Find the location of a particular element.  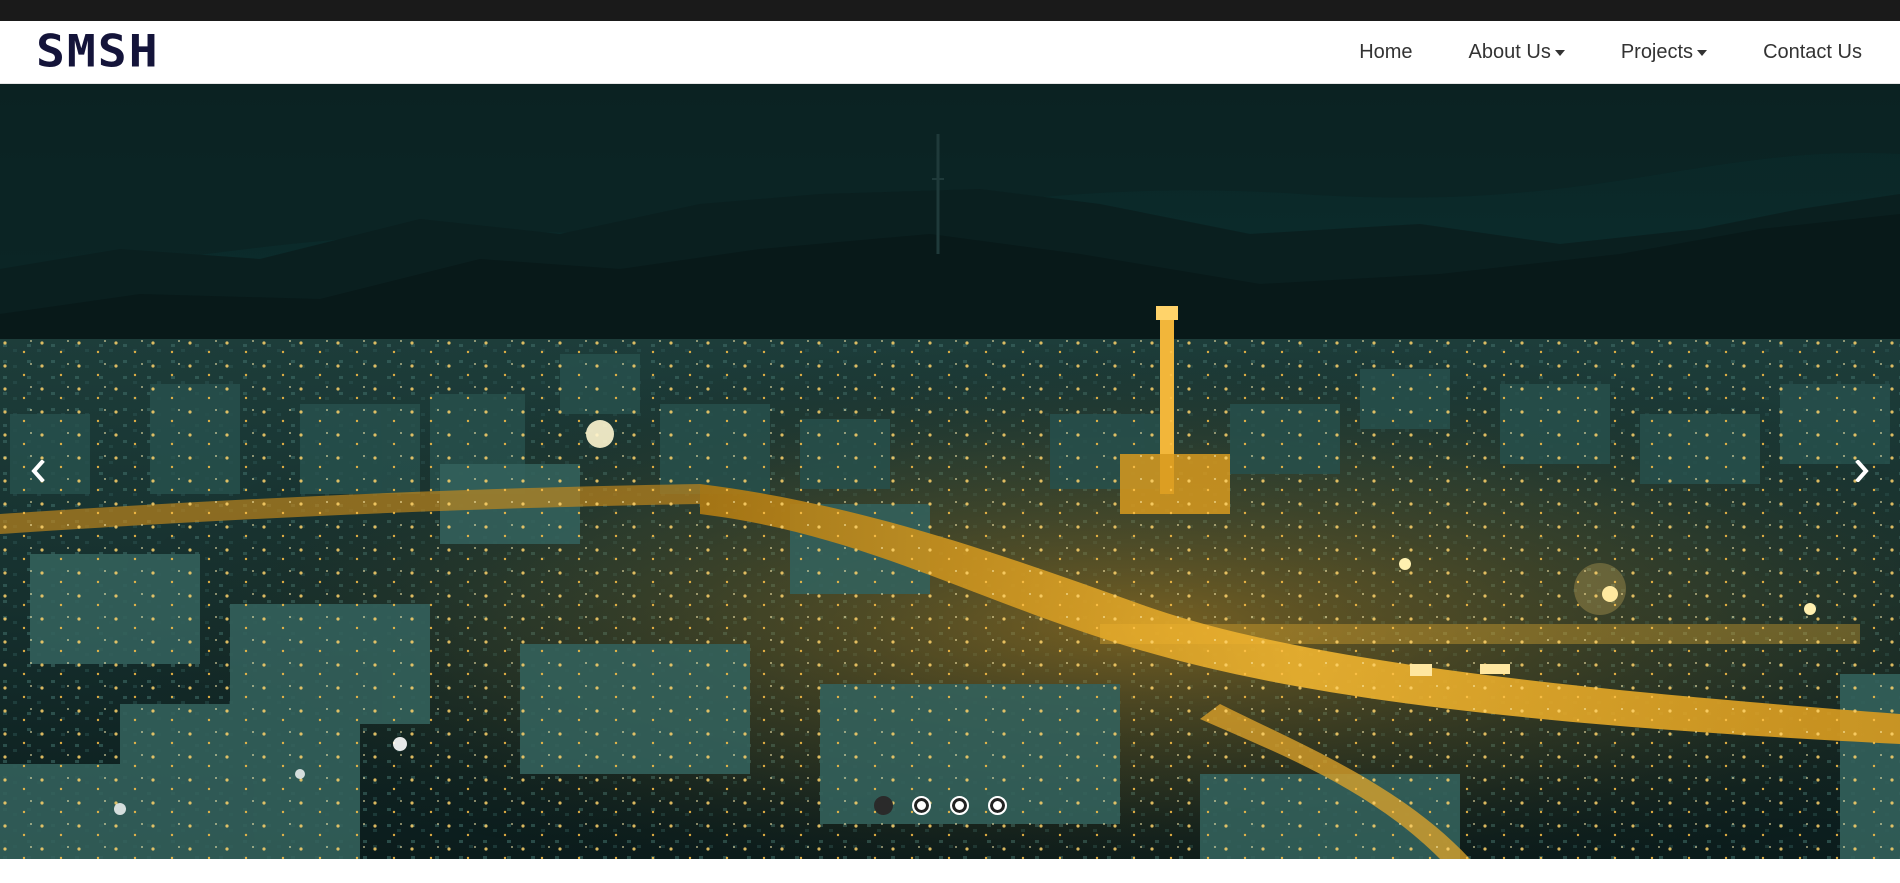

nav-item-label: Contact Us is located at coordinates (1812, 51).